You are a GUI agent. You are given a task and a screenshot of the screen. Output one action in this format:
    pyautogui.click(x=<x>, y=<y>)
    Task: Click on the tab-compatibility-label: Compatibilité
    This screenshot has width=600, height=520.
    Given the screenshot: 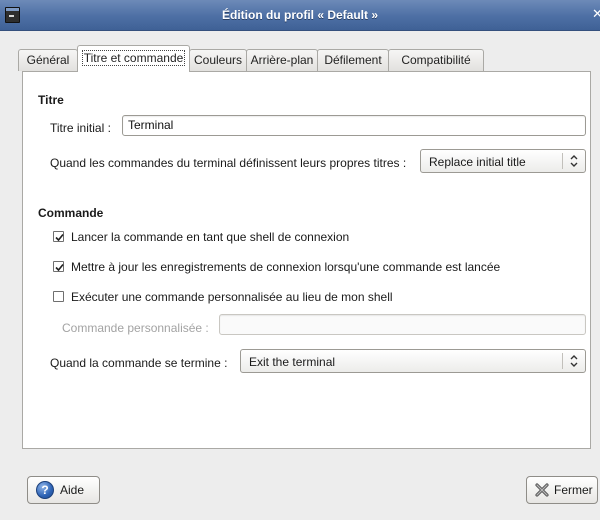 What is the action you would take?
    pyautogui.click(x=436, y=60)
    